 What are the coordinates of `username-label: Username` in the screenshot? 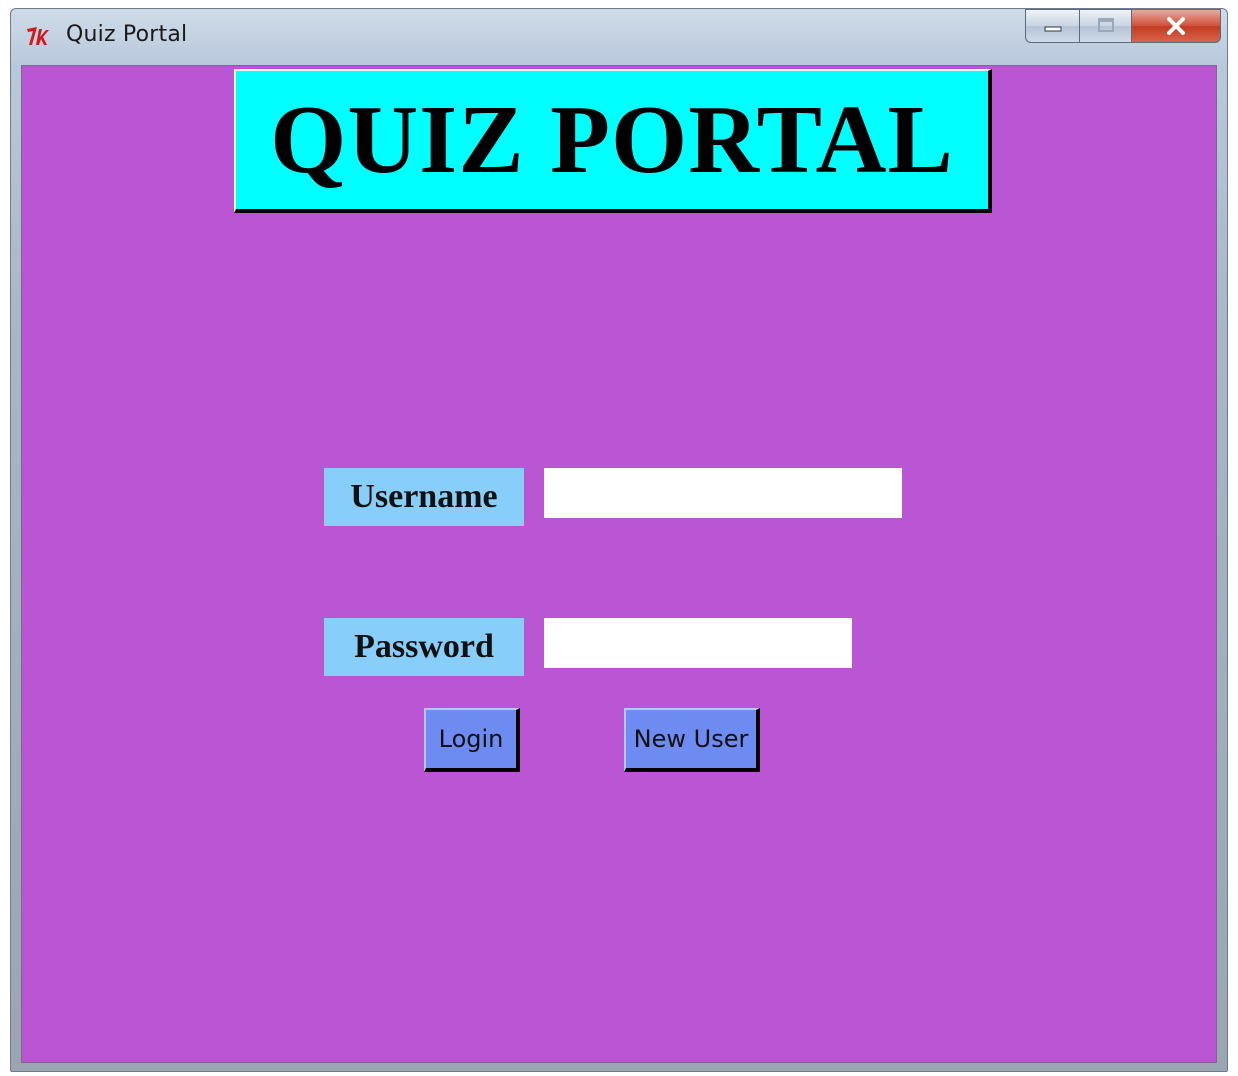 It's located at (424, 497).